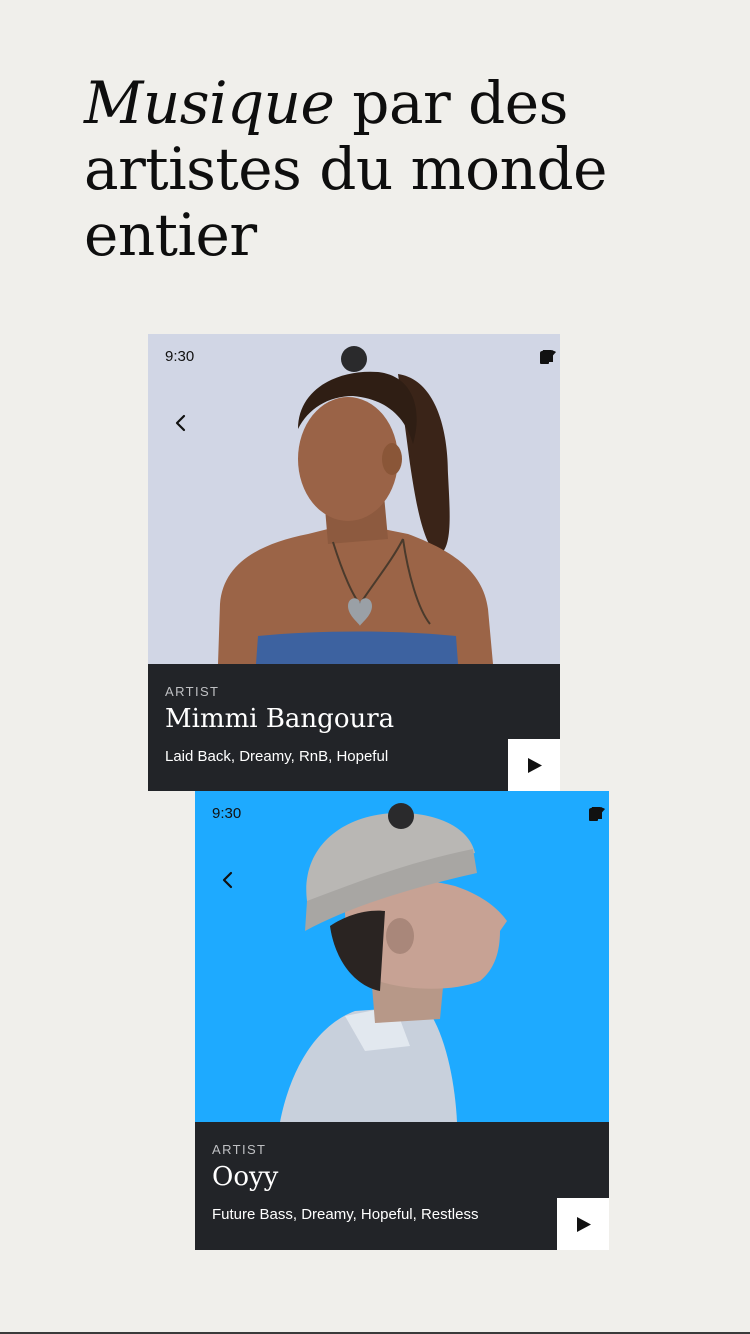 The image size is (750, 1334). I want to click on page-headline: Musique par des artistes du monde entier, so click(394, 169).